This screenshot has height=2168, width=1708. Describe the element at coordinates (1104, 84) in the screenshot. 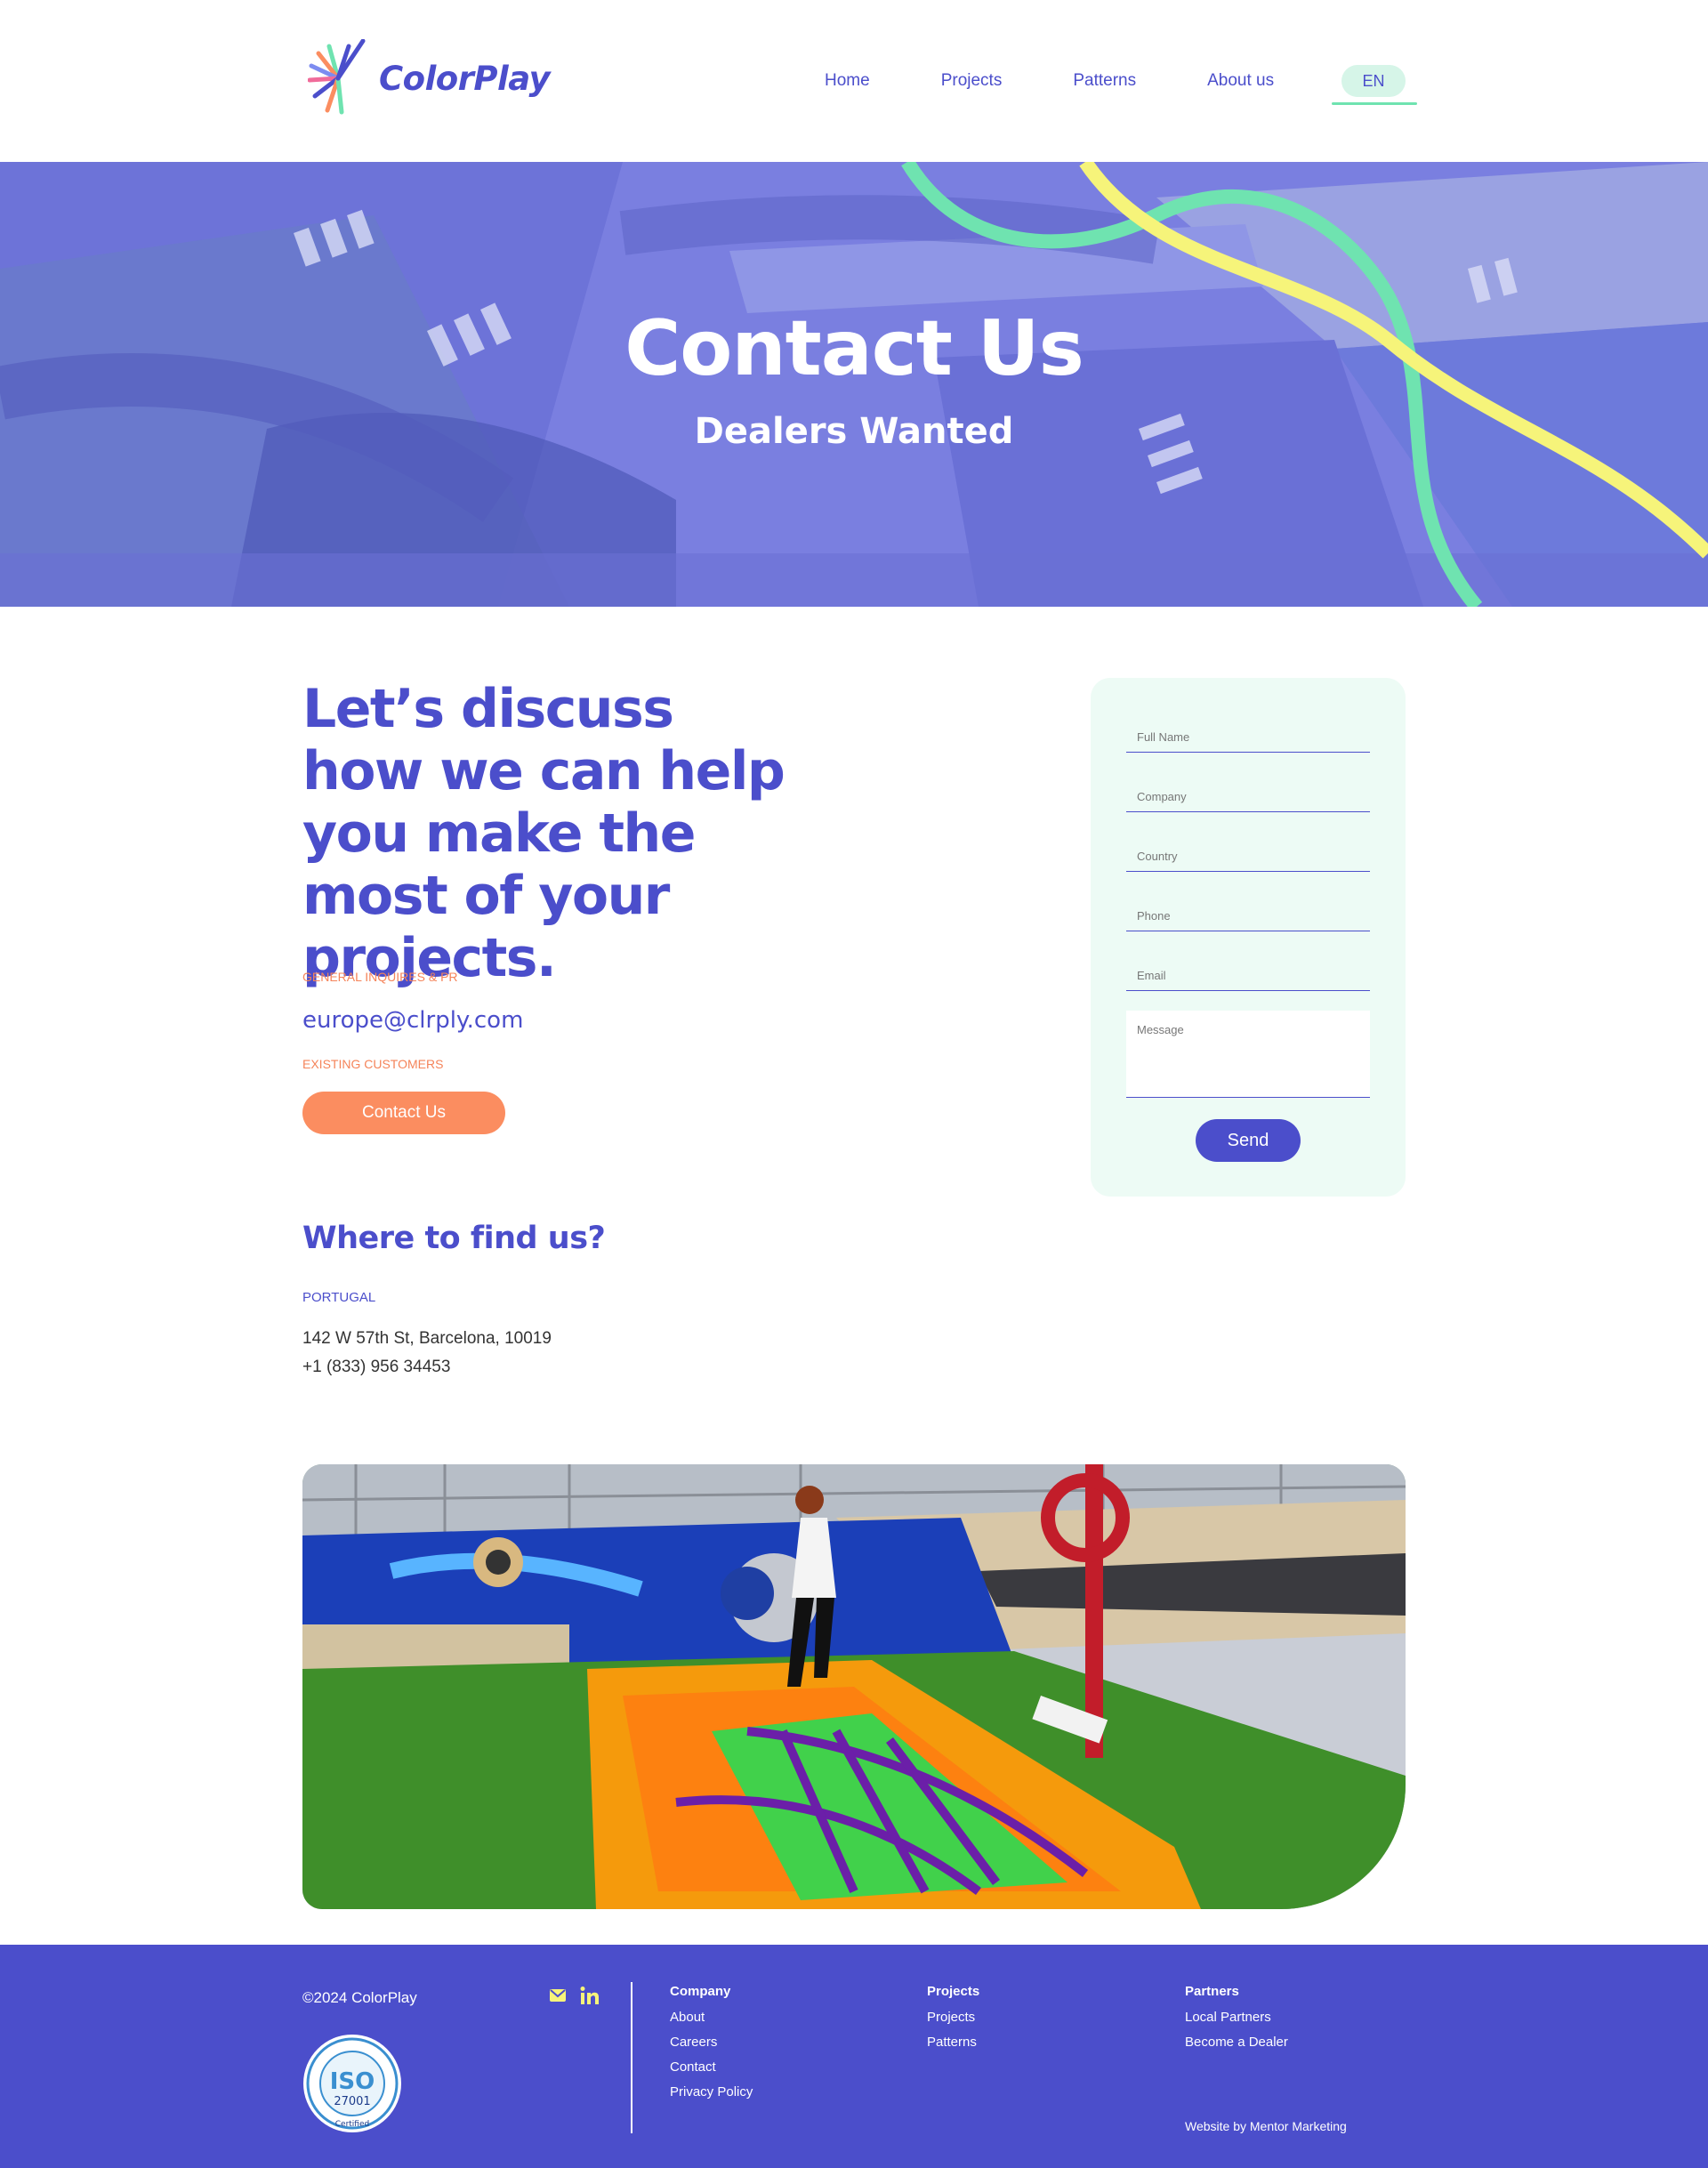

I see `nav-patterns: Patterns` at that location.